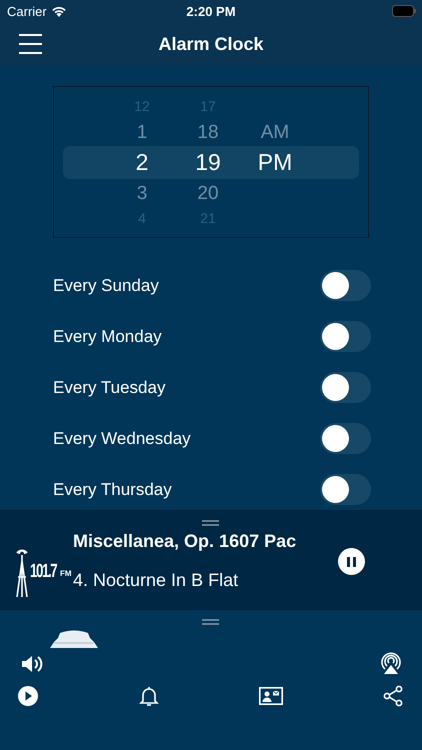  Describe the element at coordinates (208, 133) in the screenshot. I see `picker-option: 18` at that location.